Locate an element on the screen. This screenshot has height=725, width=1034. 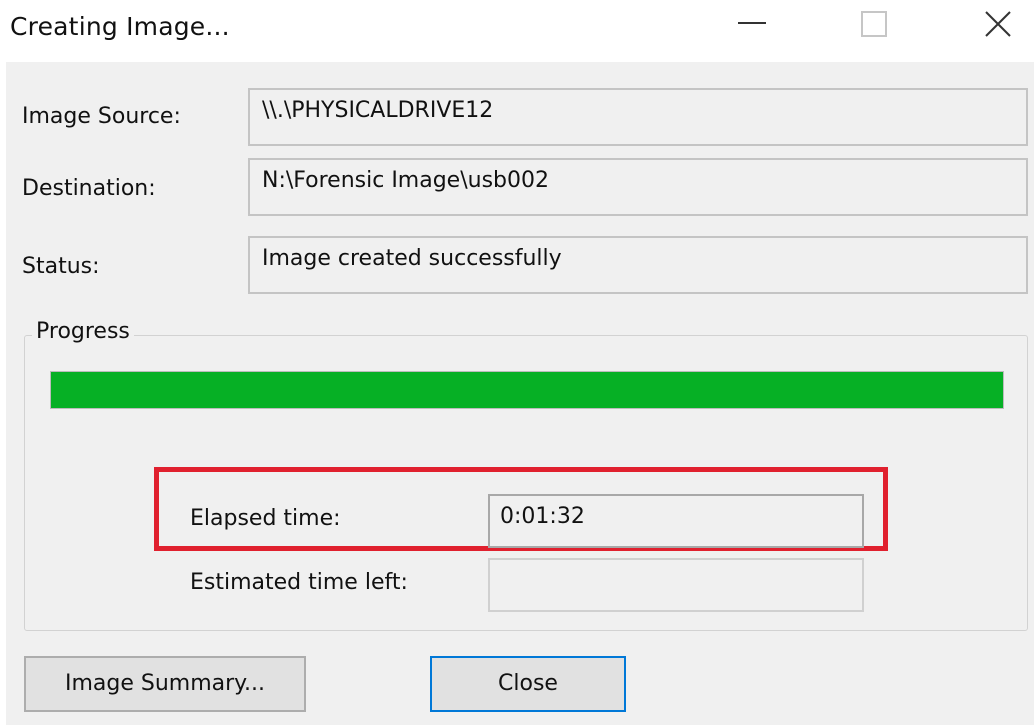
close-icon is located at coordinates (998, 24).